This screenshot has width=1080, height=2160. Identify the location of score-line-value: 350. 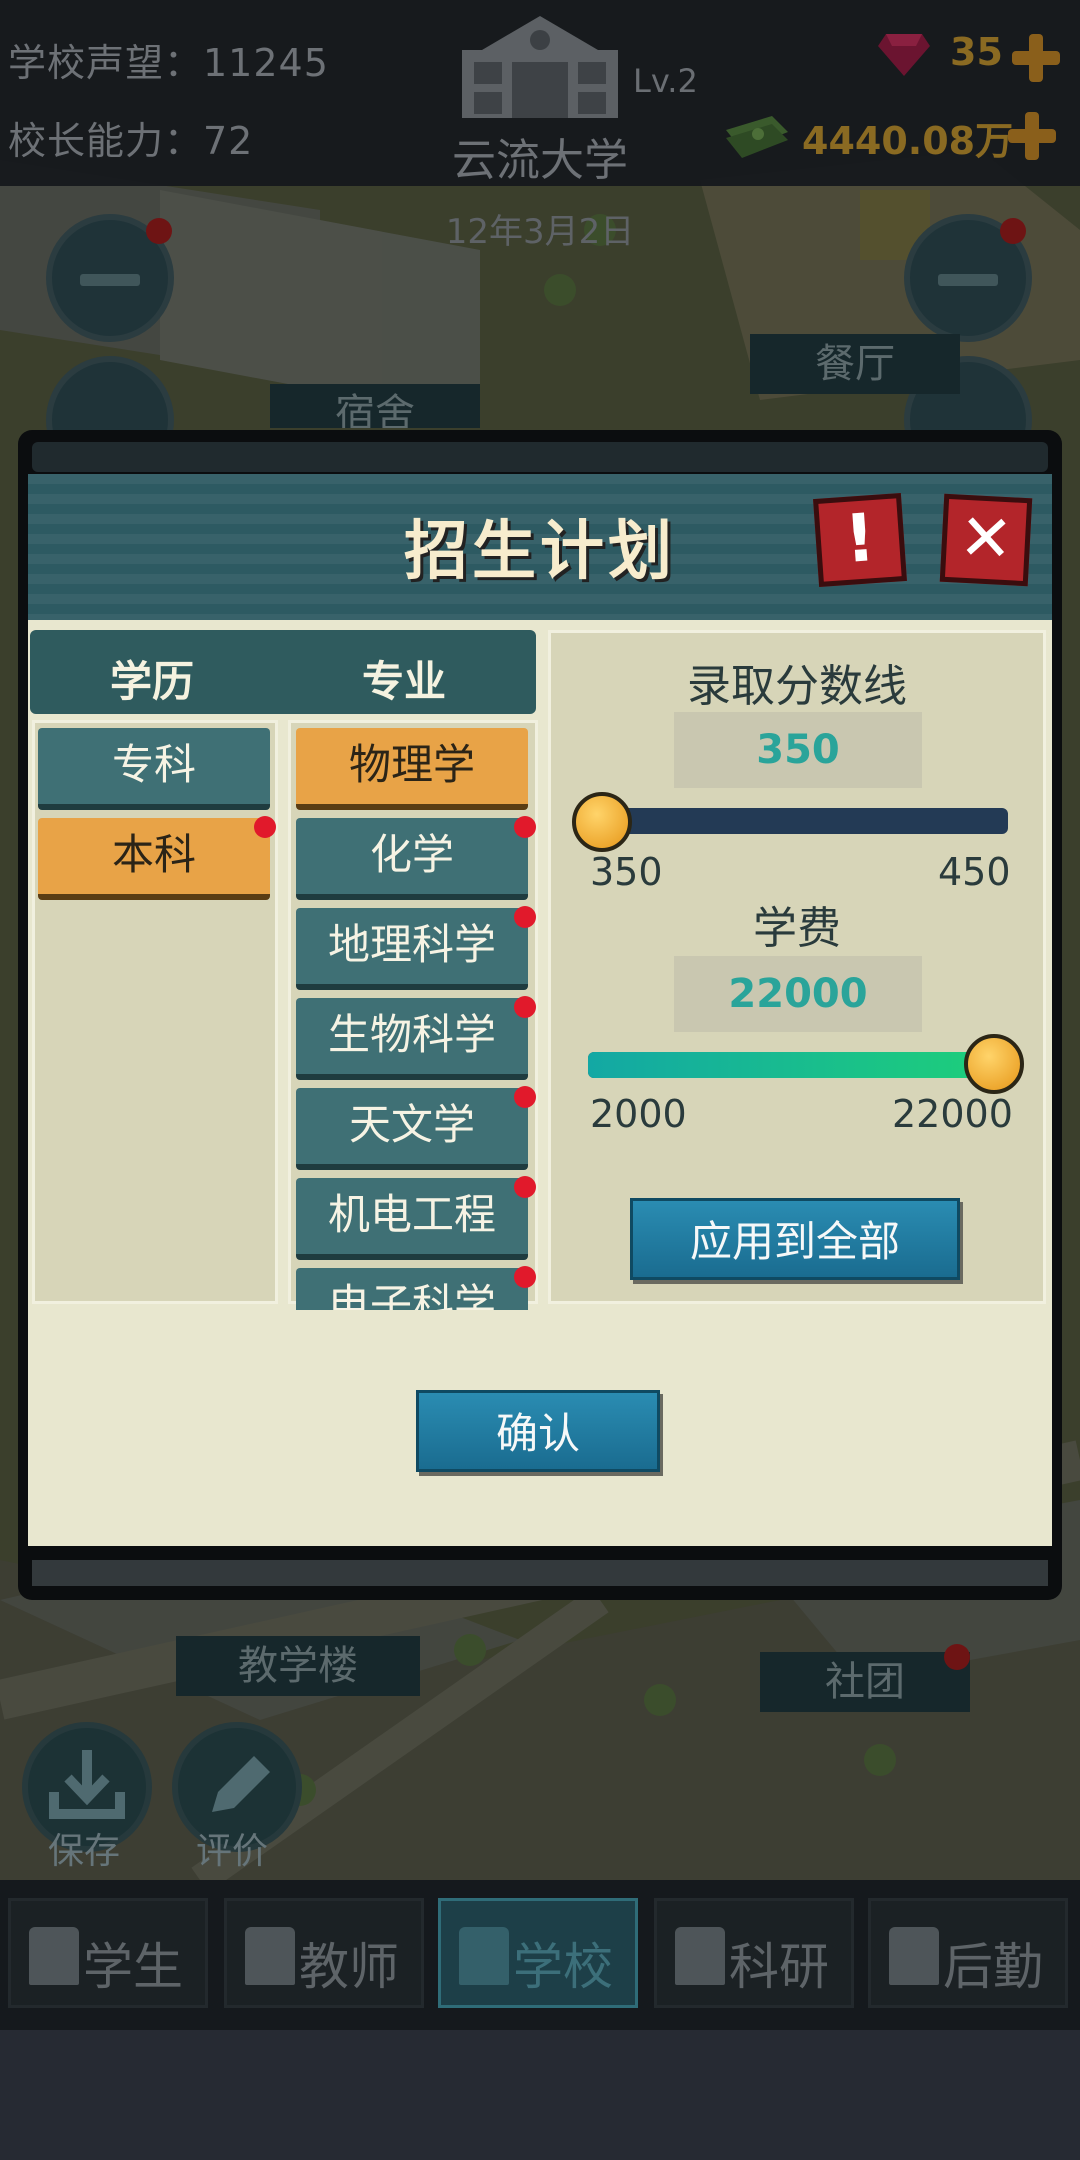
(798, 750).